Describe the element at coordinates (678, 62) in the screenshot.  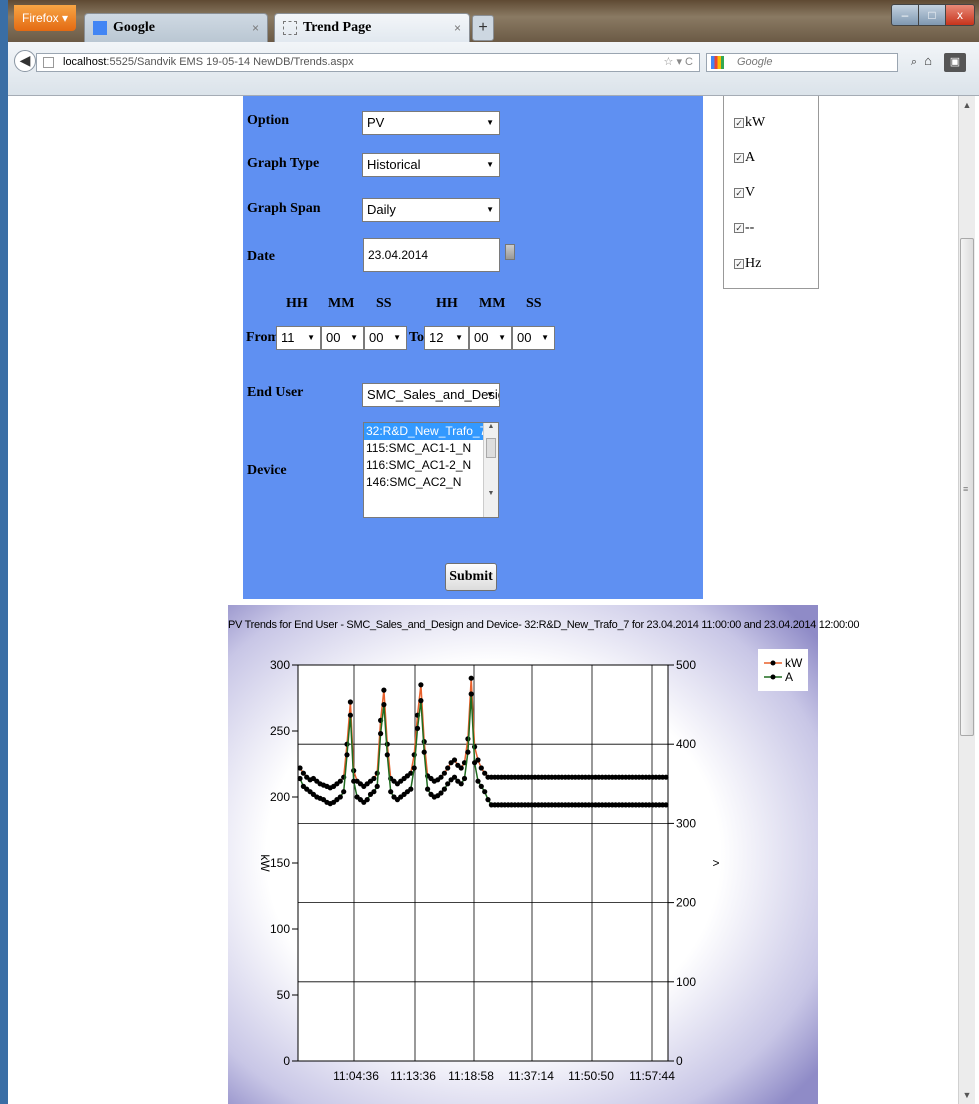
I see `bookmark-star-icon: ☆ ▾ C` at that location.